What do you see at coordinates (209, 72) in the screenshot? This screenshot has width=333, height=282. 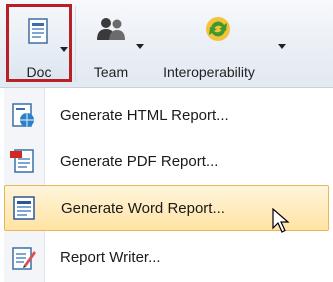 I see `interoperability-label: Interoperability` at bounding box center [209, 72].